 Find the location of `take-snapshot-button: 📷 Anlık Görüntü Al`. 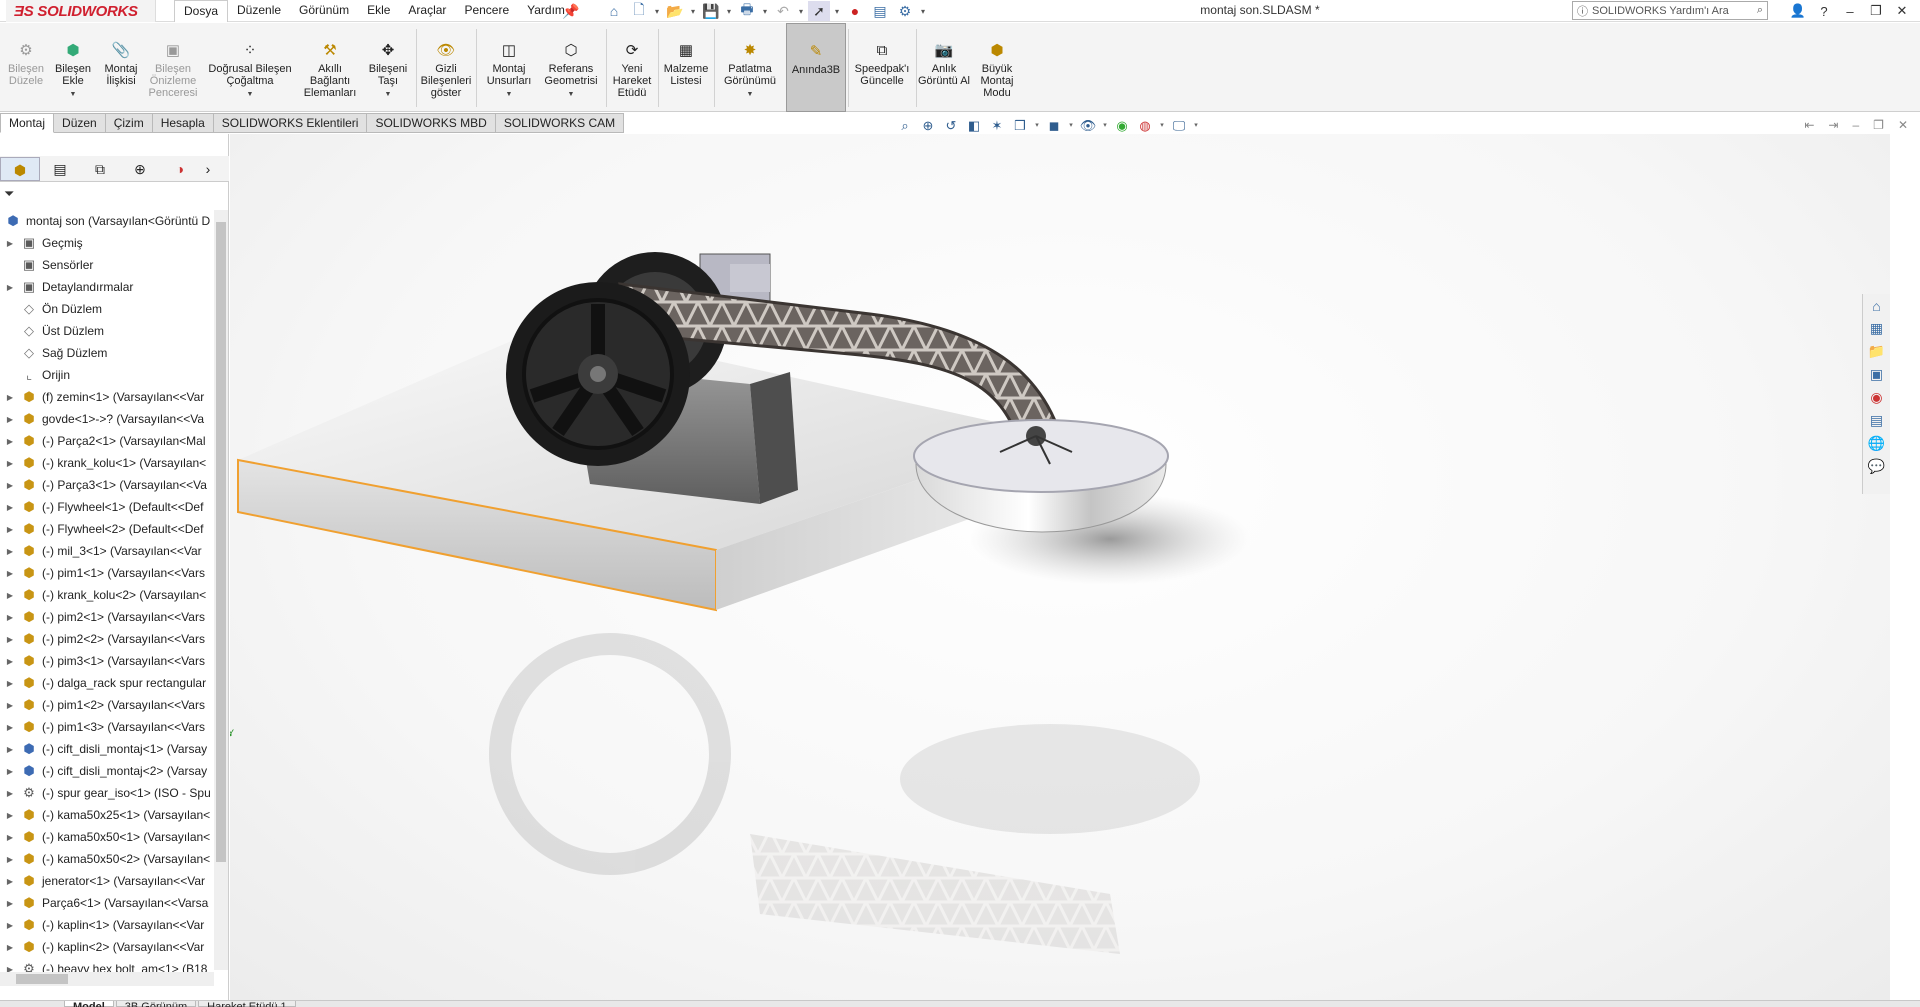

take-snapshot-button: 📷 Anlık Görüntü Al is located at coordinates (944, 67).